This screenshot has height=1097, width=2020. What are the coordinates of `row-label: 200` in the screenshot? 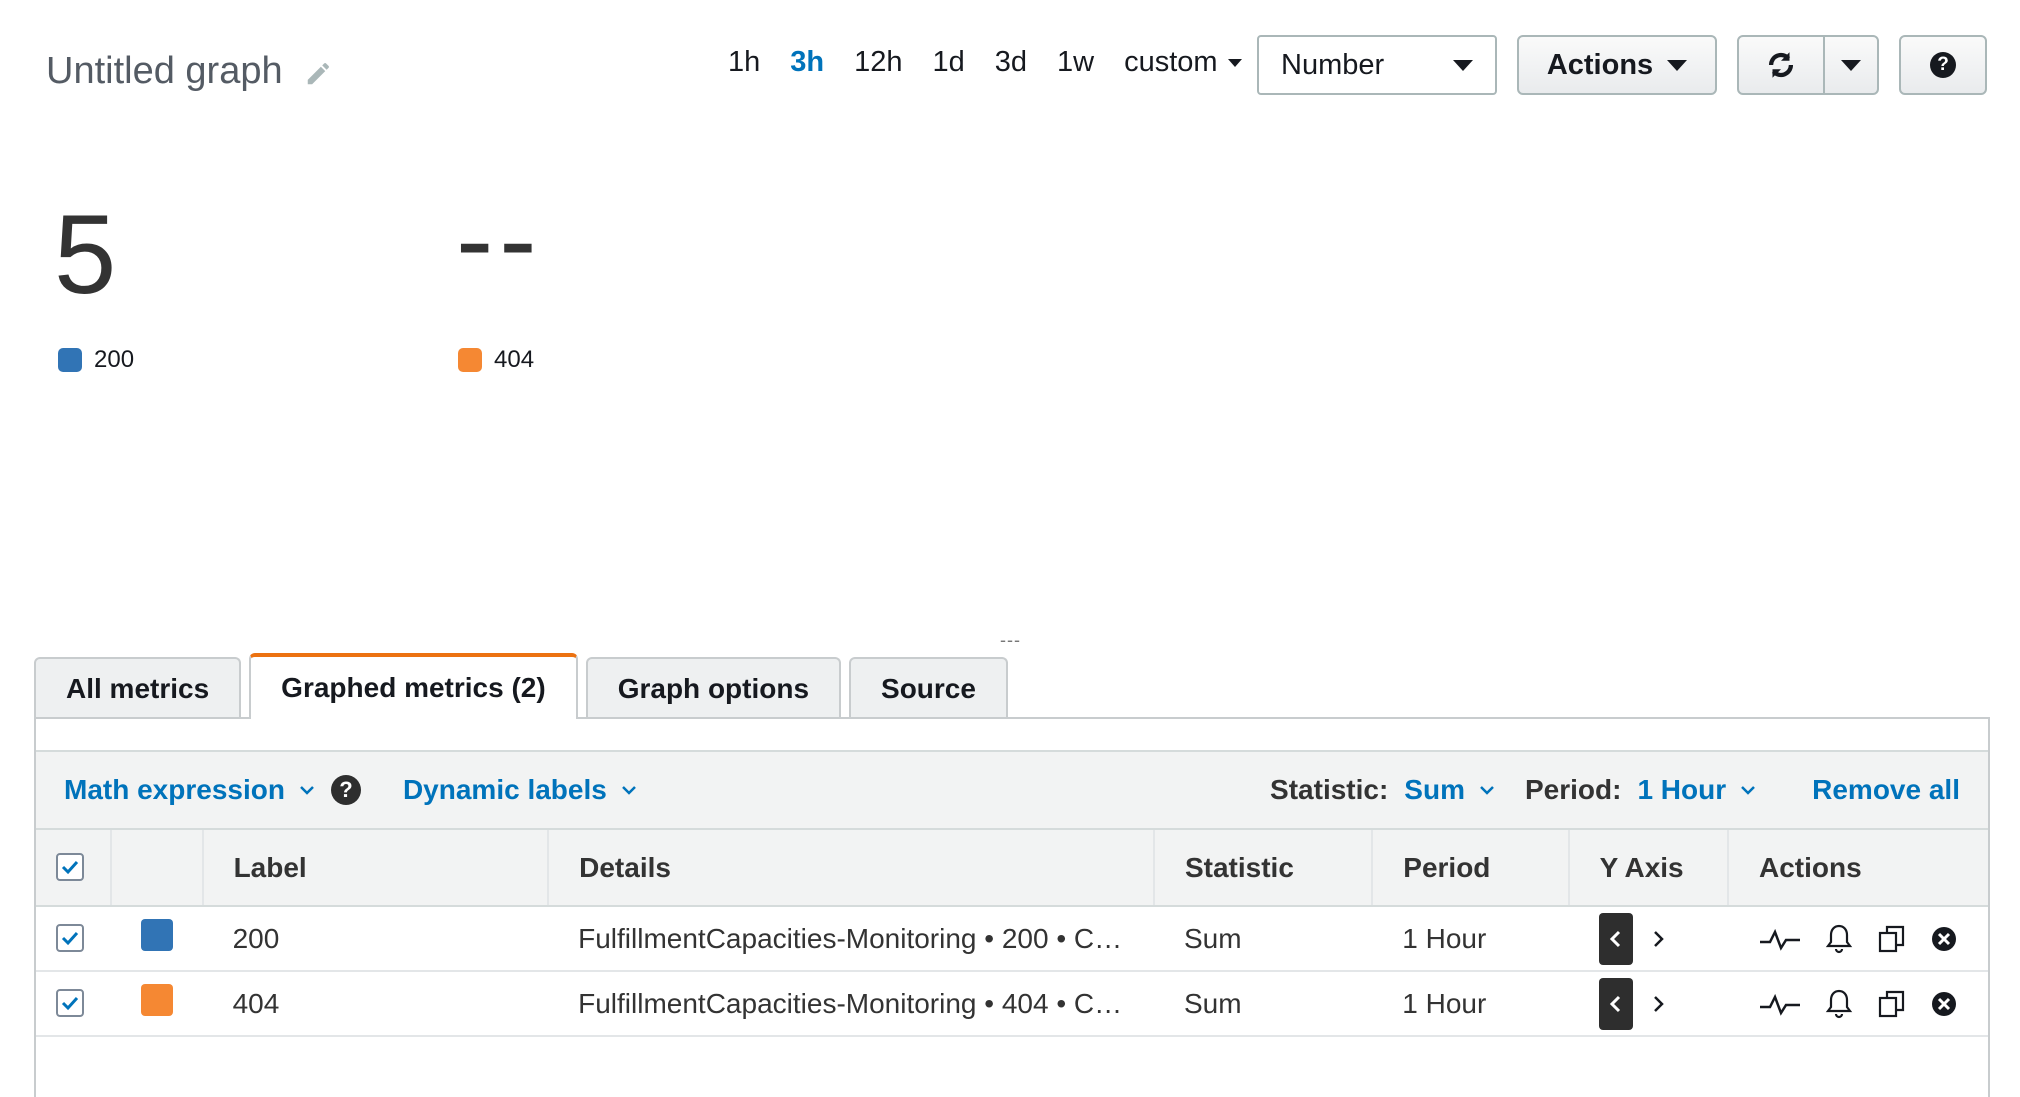 It's located at (375, 939).